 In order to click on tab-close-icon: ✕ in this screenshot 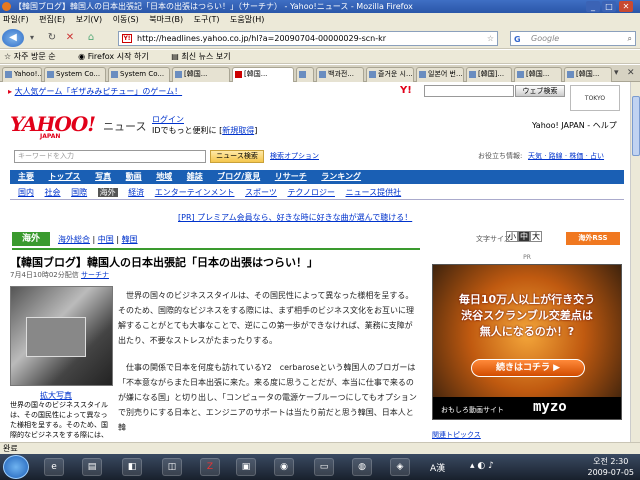, I will do `click(631, 73)`.